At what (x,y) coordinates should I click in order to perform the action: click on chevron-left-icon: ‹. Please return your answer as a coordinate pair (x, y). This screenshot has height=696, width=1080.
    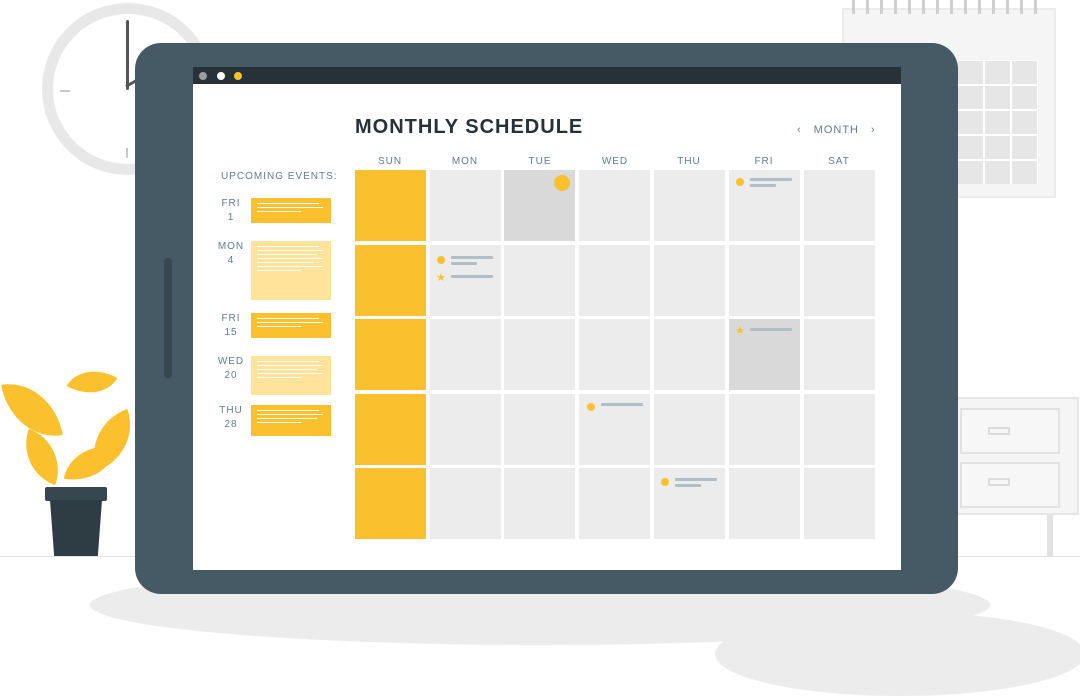
    Looking at the image, I should click on (799, 130).